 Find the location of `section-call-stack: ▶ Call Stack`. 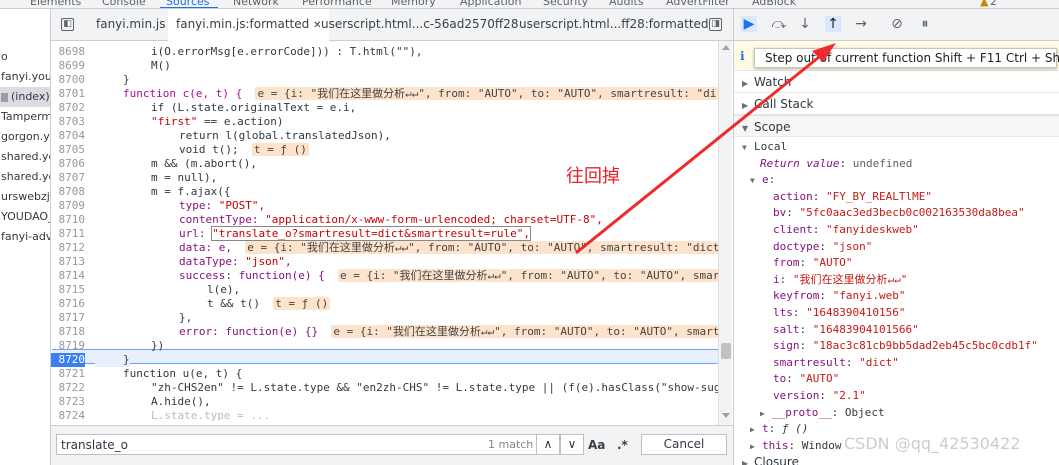

section-call-stack: ▶ Call Stack is located at coordinates (896, 104).